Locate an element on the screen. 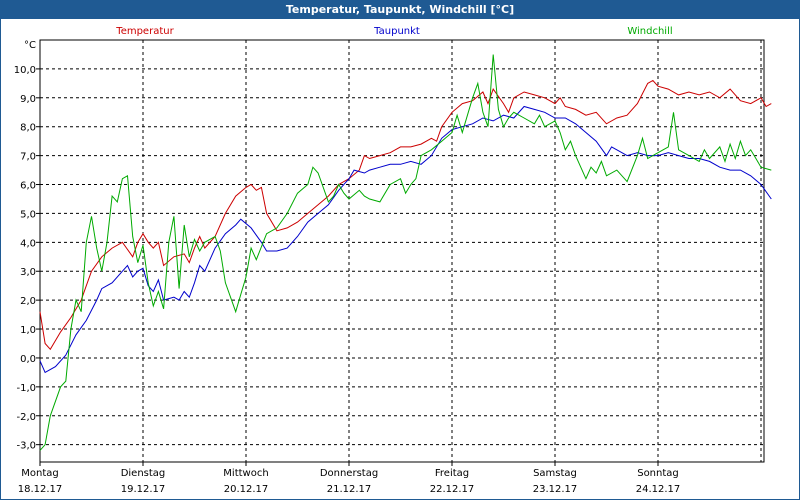  y-tick-label: 9,0 is located at coordinates (28, 99).